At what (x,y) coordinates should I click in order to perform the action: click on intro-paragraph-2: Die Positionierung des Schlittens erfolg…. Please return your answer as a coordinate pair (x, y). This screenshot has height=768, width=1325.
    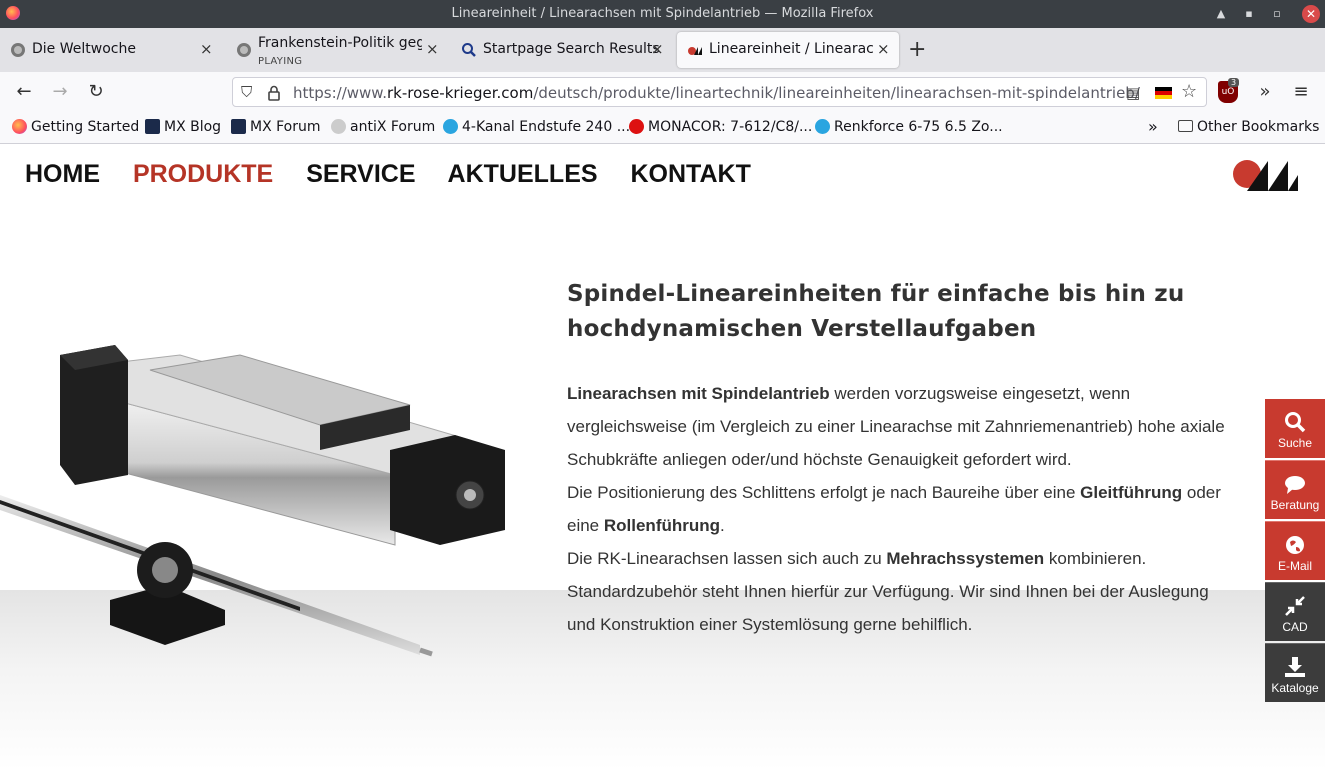
    Looking at the image, I should click on (894, 509).